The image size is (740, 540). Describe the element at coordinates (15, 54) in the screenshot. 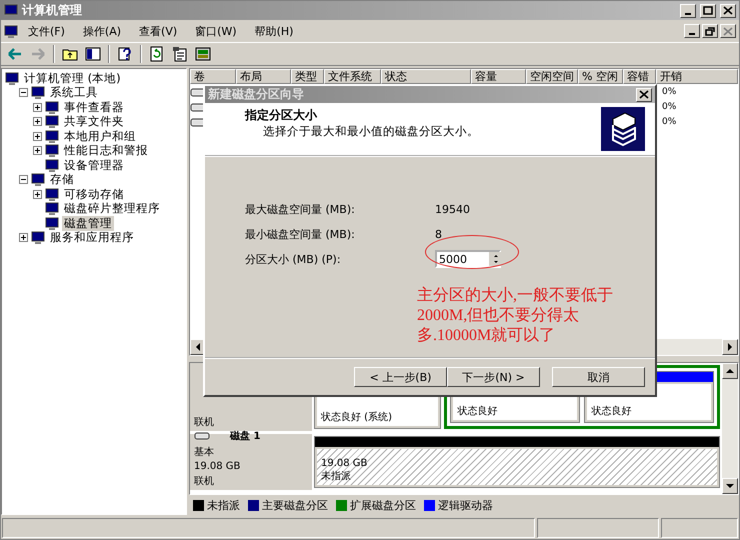

I see `back-arrow-icon` at that location.